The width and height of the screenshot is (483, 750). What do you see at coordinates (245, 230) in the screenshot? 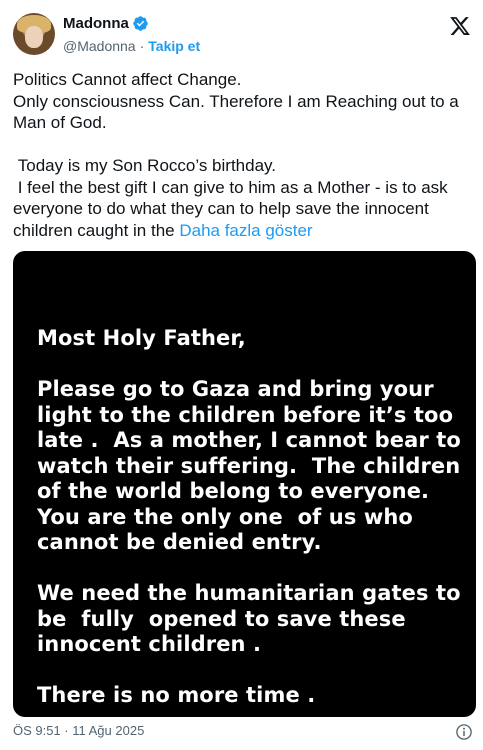
I see `show-more-link: Daha fazla göster` at bounding box center [245, 230].